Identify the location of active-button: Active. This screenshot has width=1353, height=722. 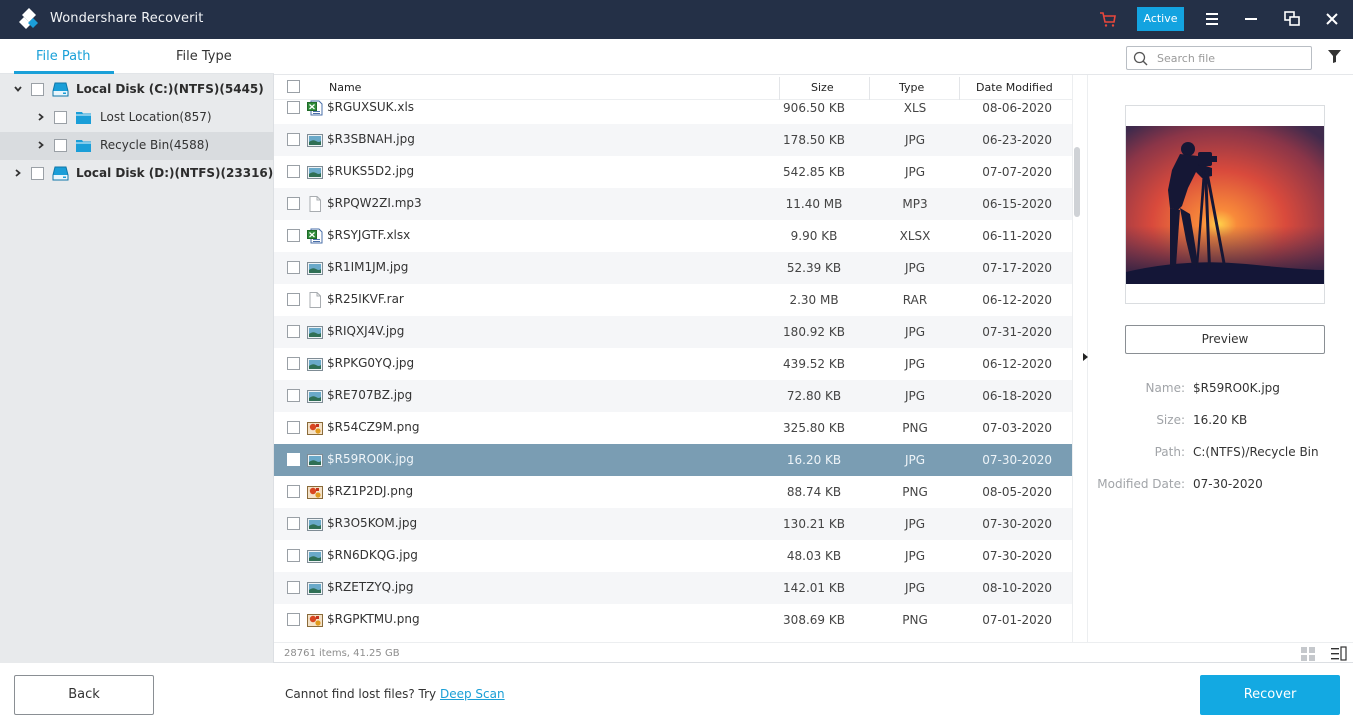
(1160, 19).